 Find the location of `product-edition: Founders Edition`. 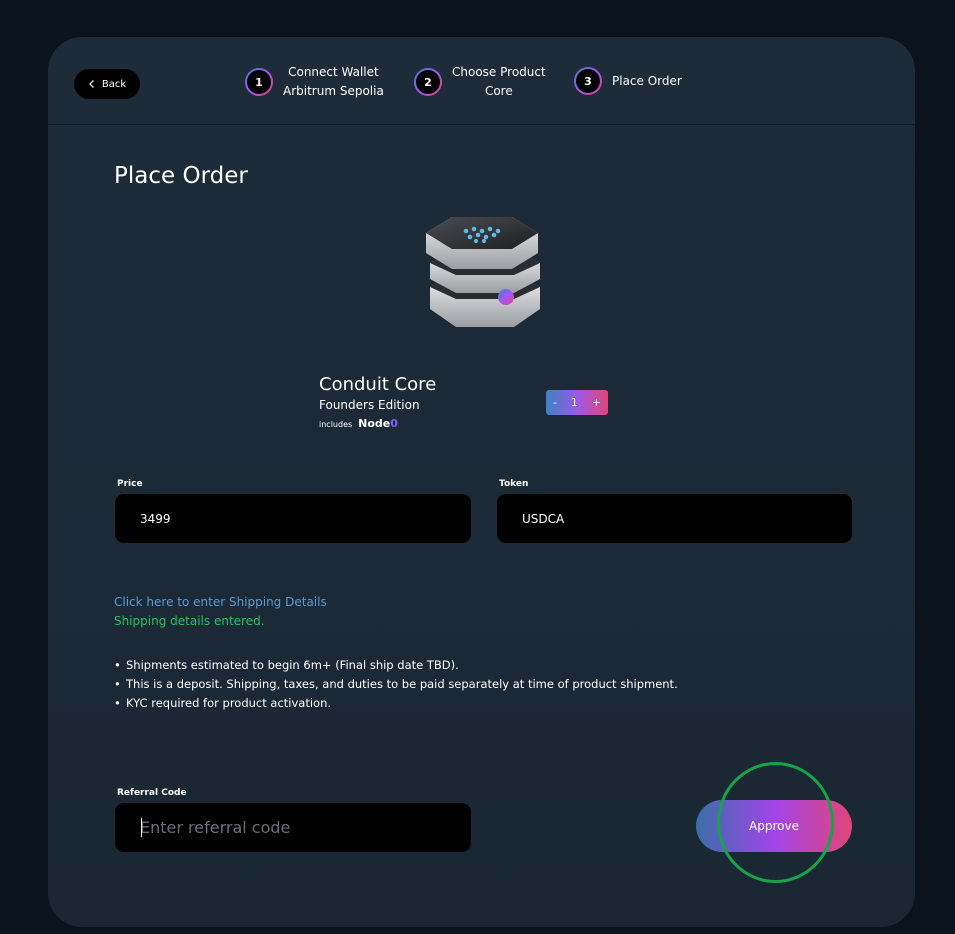

product-edition: Founders Edition is located at coordinates (369, 405).